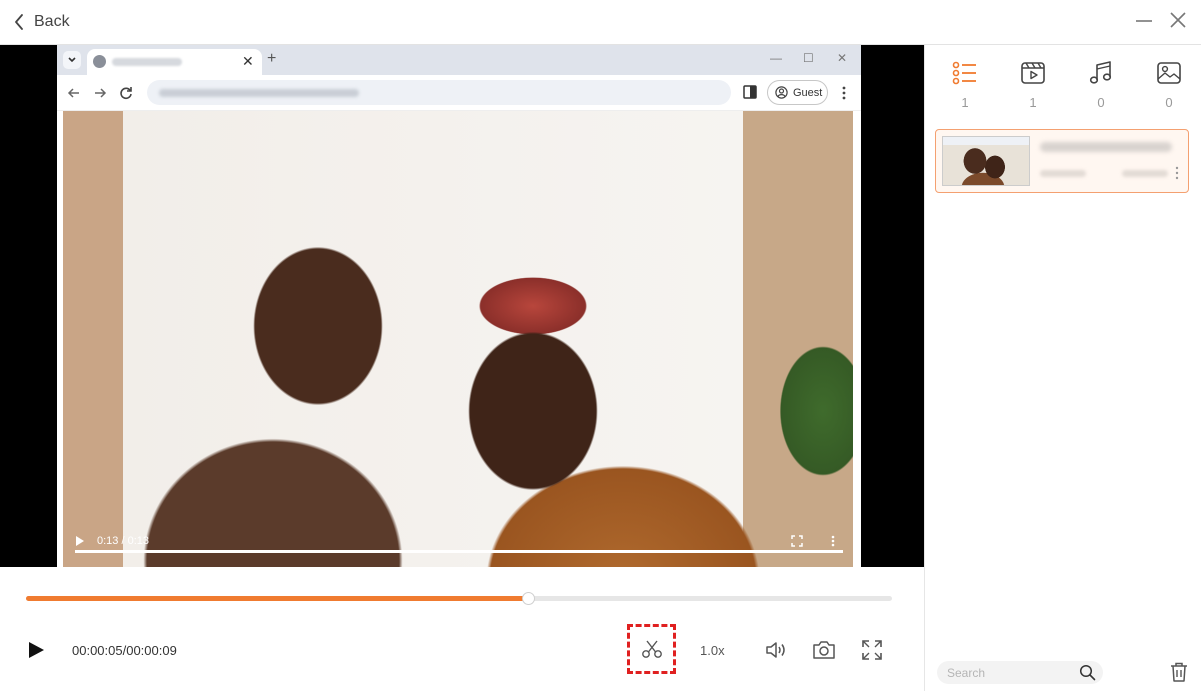  Describe the element at coordinates (1033, 102) in the screenshot. I see `category-video-count: 1` at that location.